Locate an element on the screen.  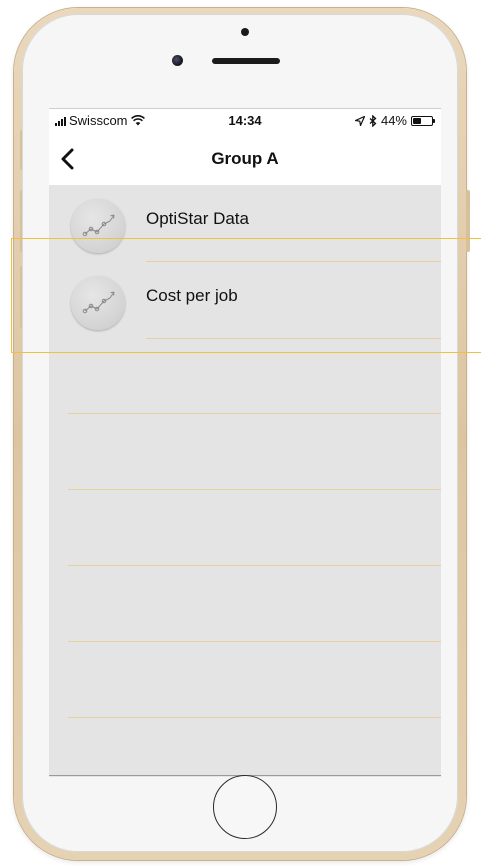
status-bar: Swisscom 14:34 44% is located at coordinates (245, 120).